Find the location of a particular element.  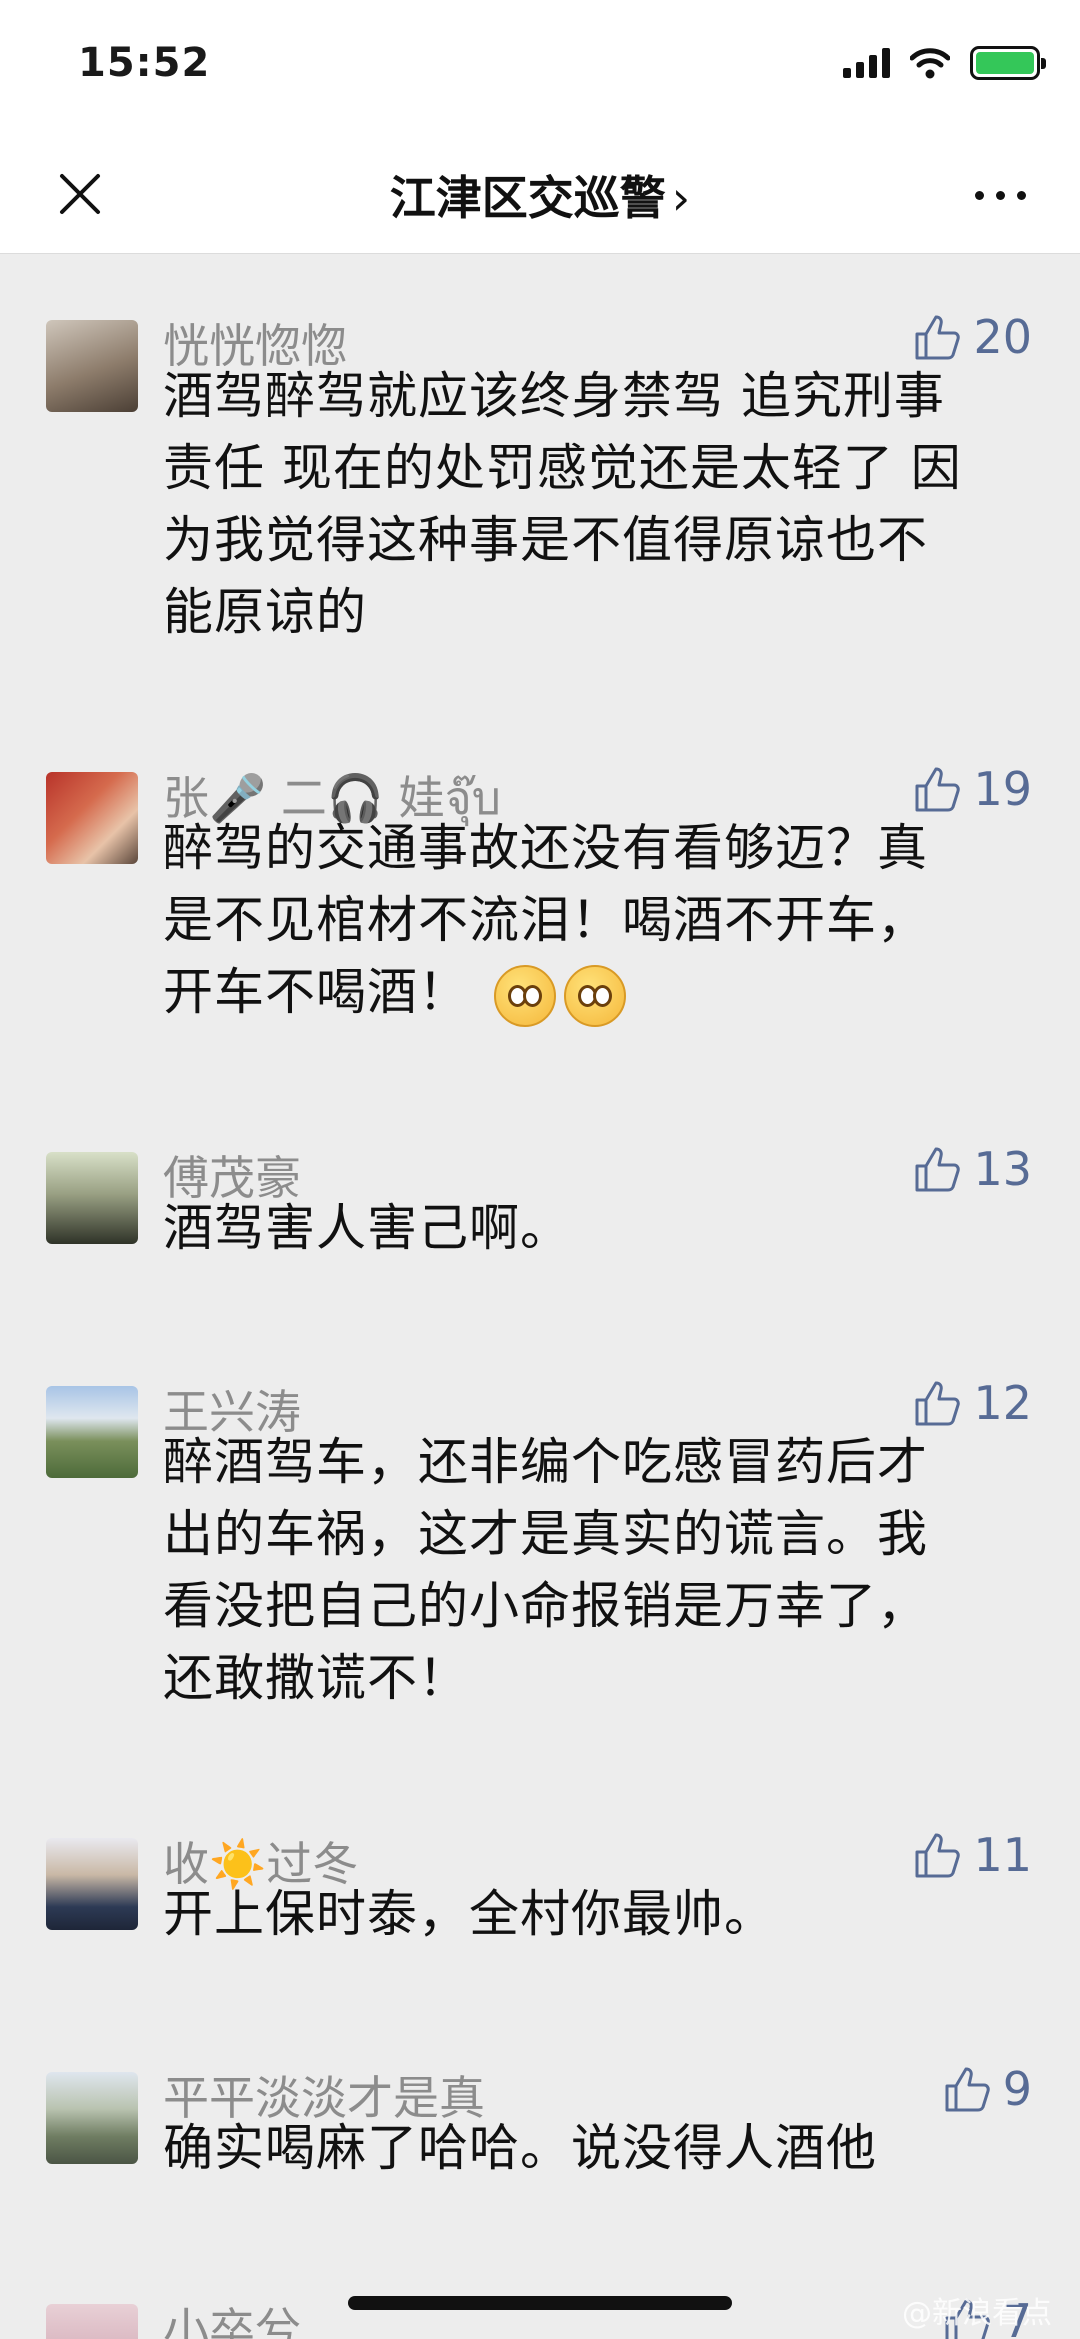

comment-line: 开上保时泰，全村你最帅。 is located at coordinates (469, 1914).